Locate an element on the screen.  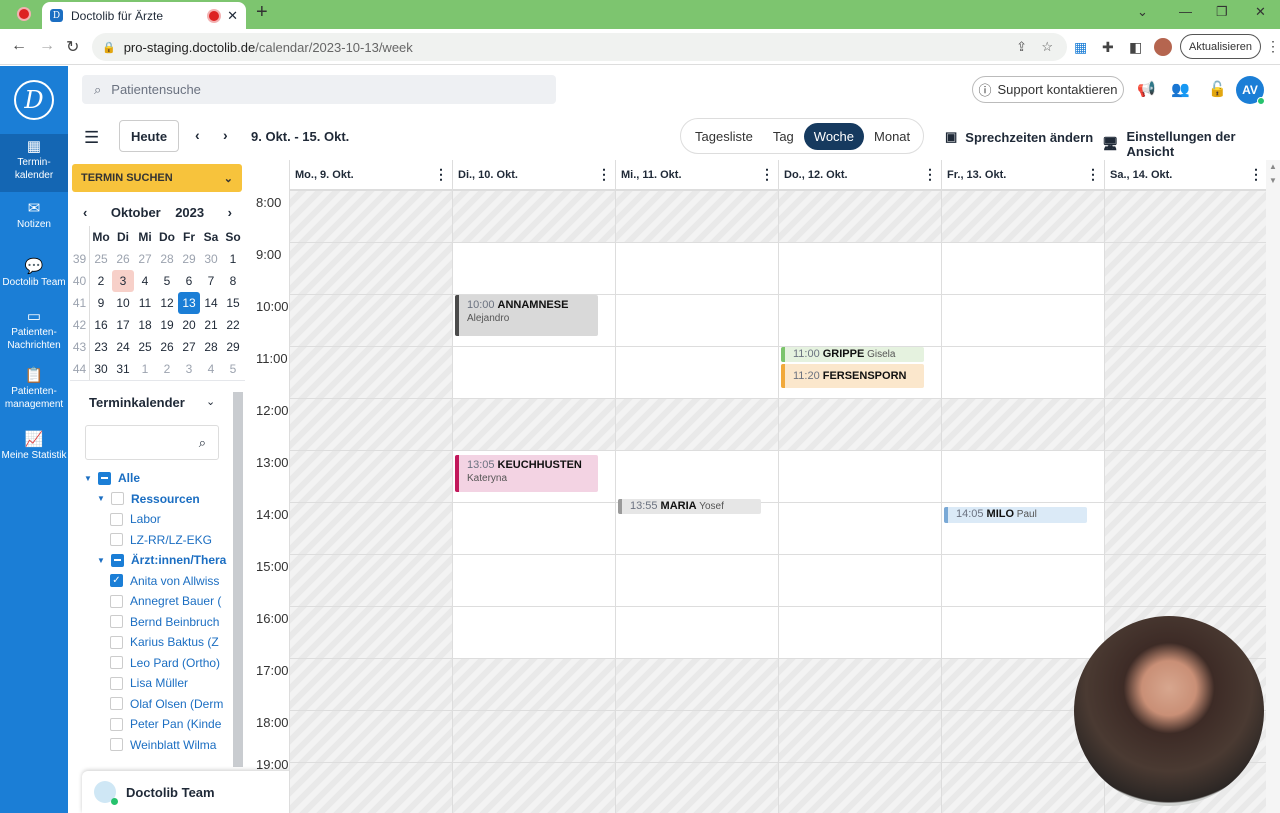
tree-item: ✓ Anita von Allwiss is located at coordinates (159, 581).